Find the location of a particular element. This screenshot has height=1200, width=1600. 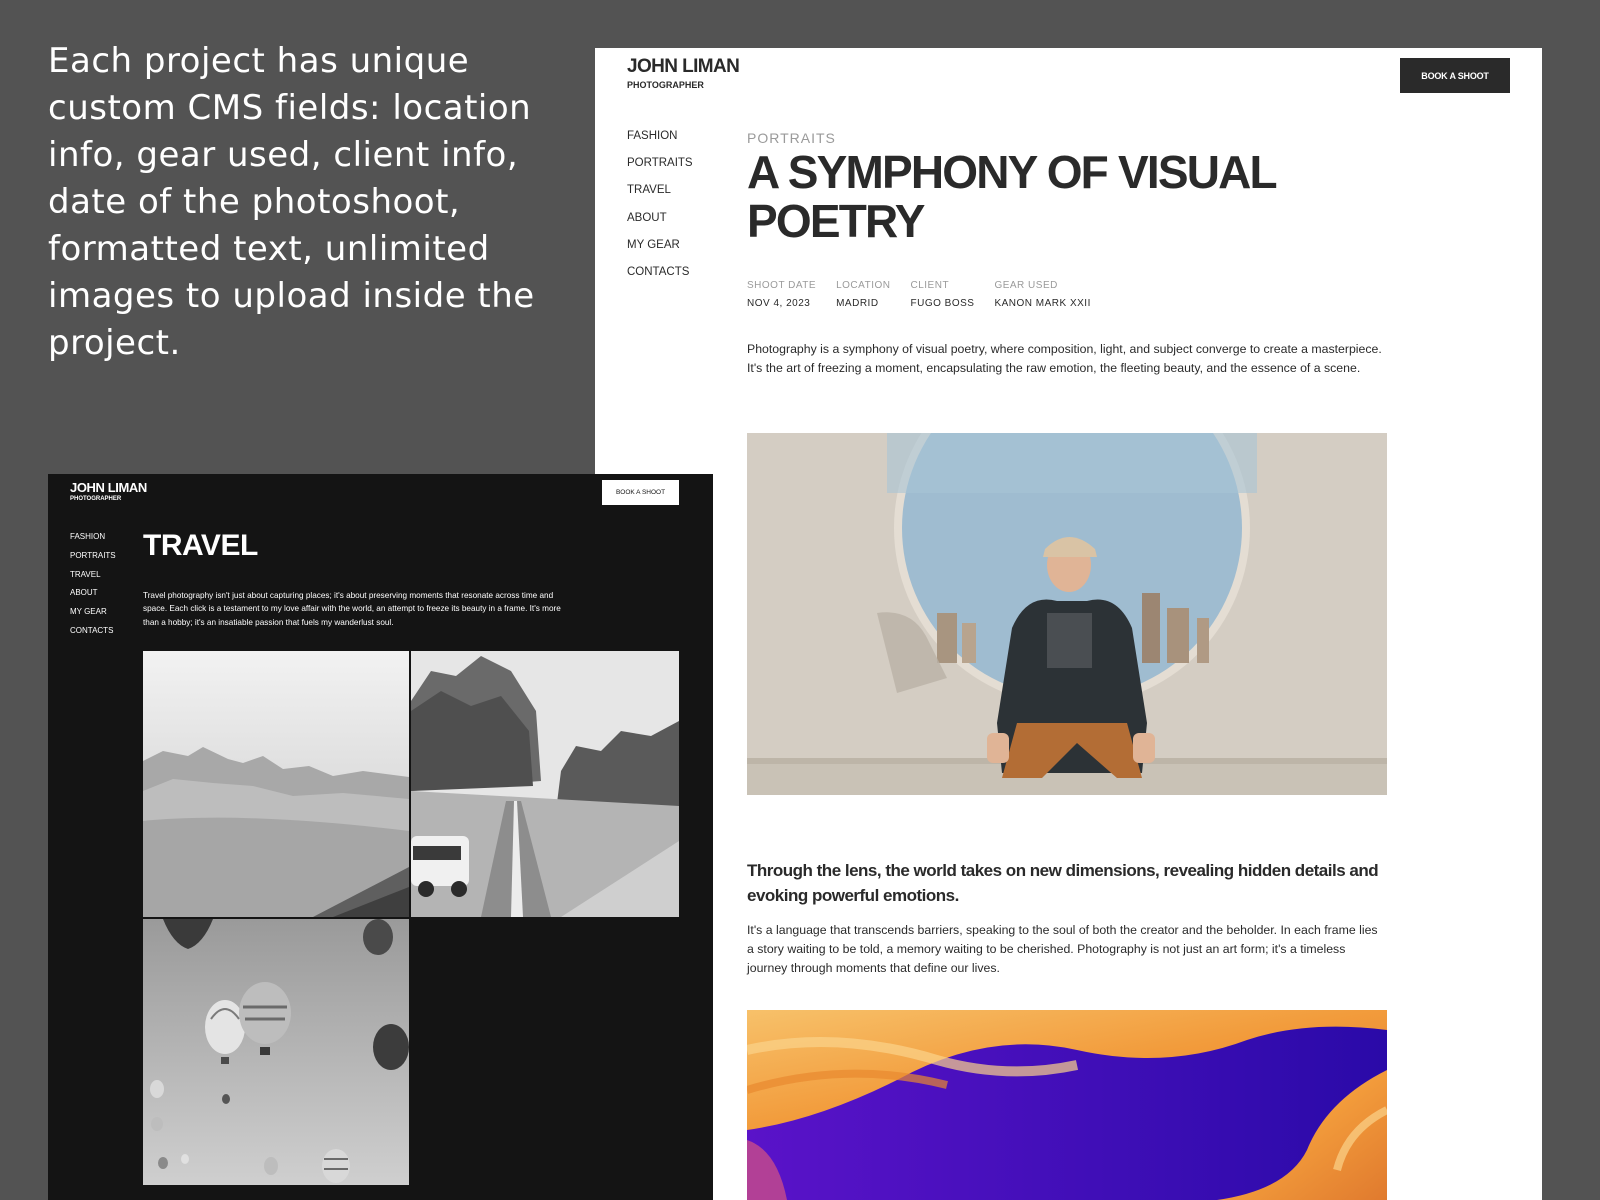

meta-shoot-date: SHOOT DATE NOV 4, 2023 is located at coordinates (781, 294).